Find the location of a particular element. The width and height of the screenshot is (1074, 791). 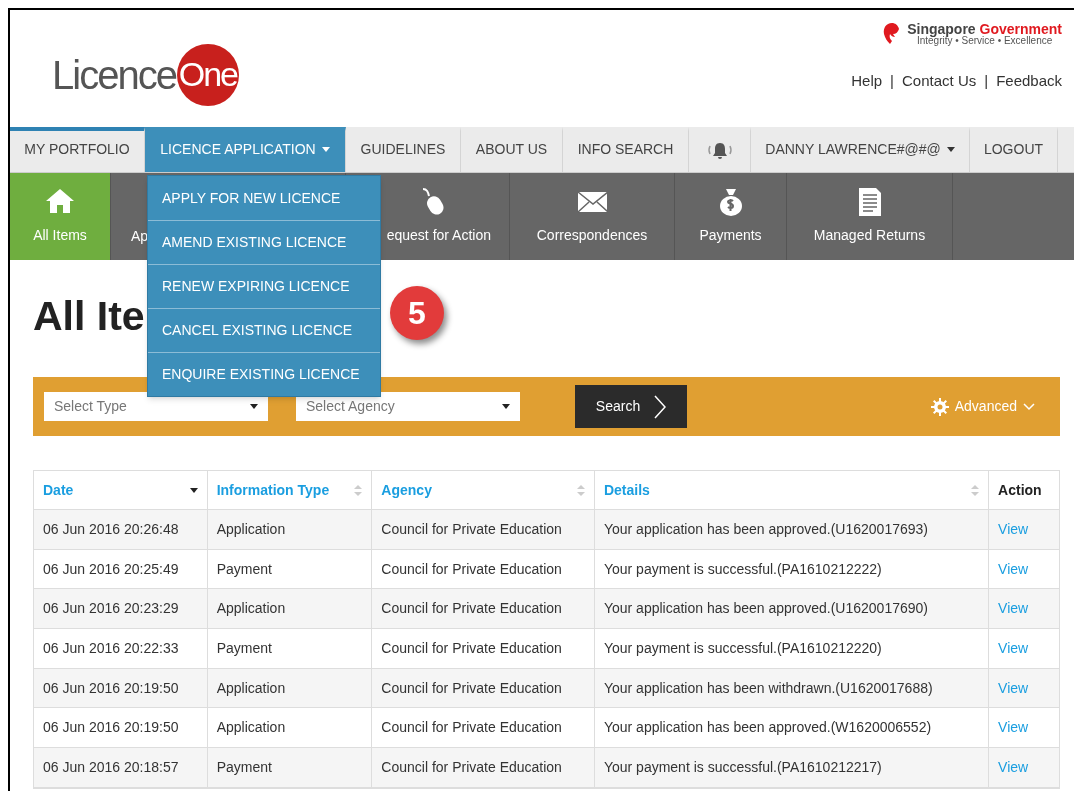

table-cell-text: 06 Jun 2016 20:25:49 is located at coordinates (111, 569).